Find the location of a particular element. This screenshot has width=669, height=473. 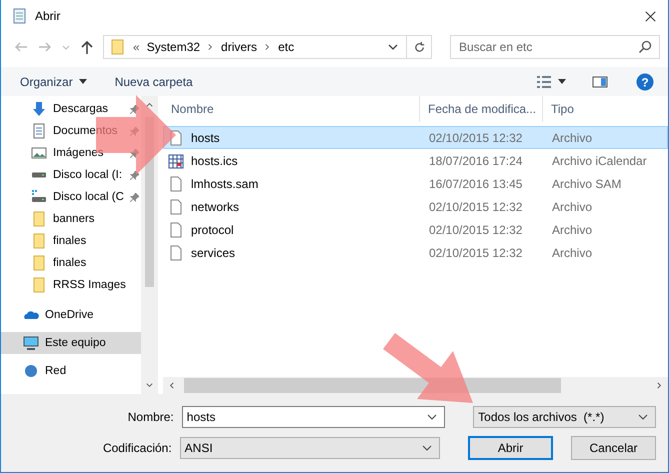

notepad-icon is located at coordinates (19, 16).